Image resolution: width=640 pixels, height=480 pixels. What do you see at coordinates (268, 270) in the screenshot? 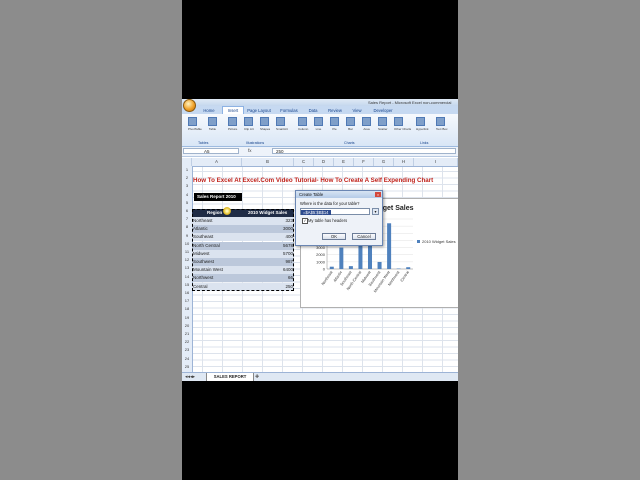
I see `table-cell-sales: 6400` at bounding box center [268, 270].